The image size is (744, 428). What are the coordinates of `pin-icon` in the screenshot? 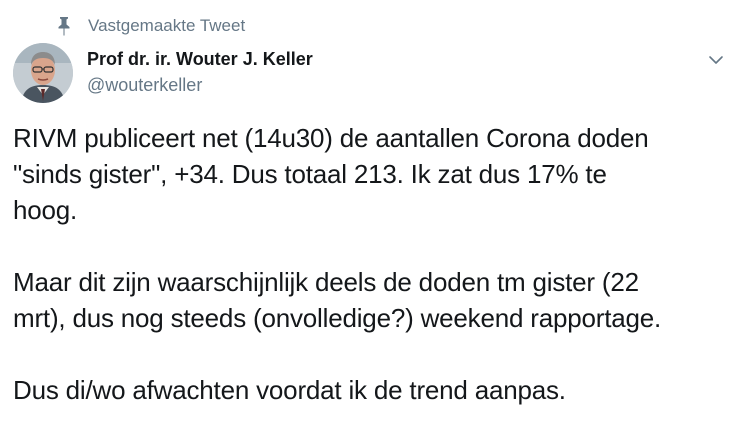 It's located at (64, 26).